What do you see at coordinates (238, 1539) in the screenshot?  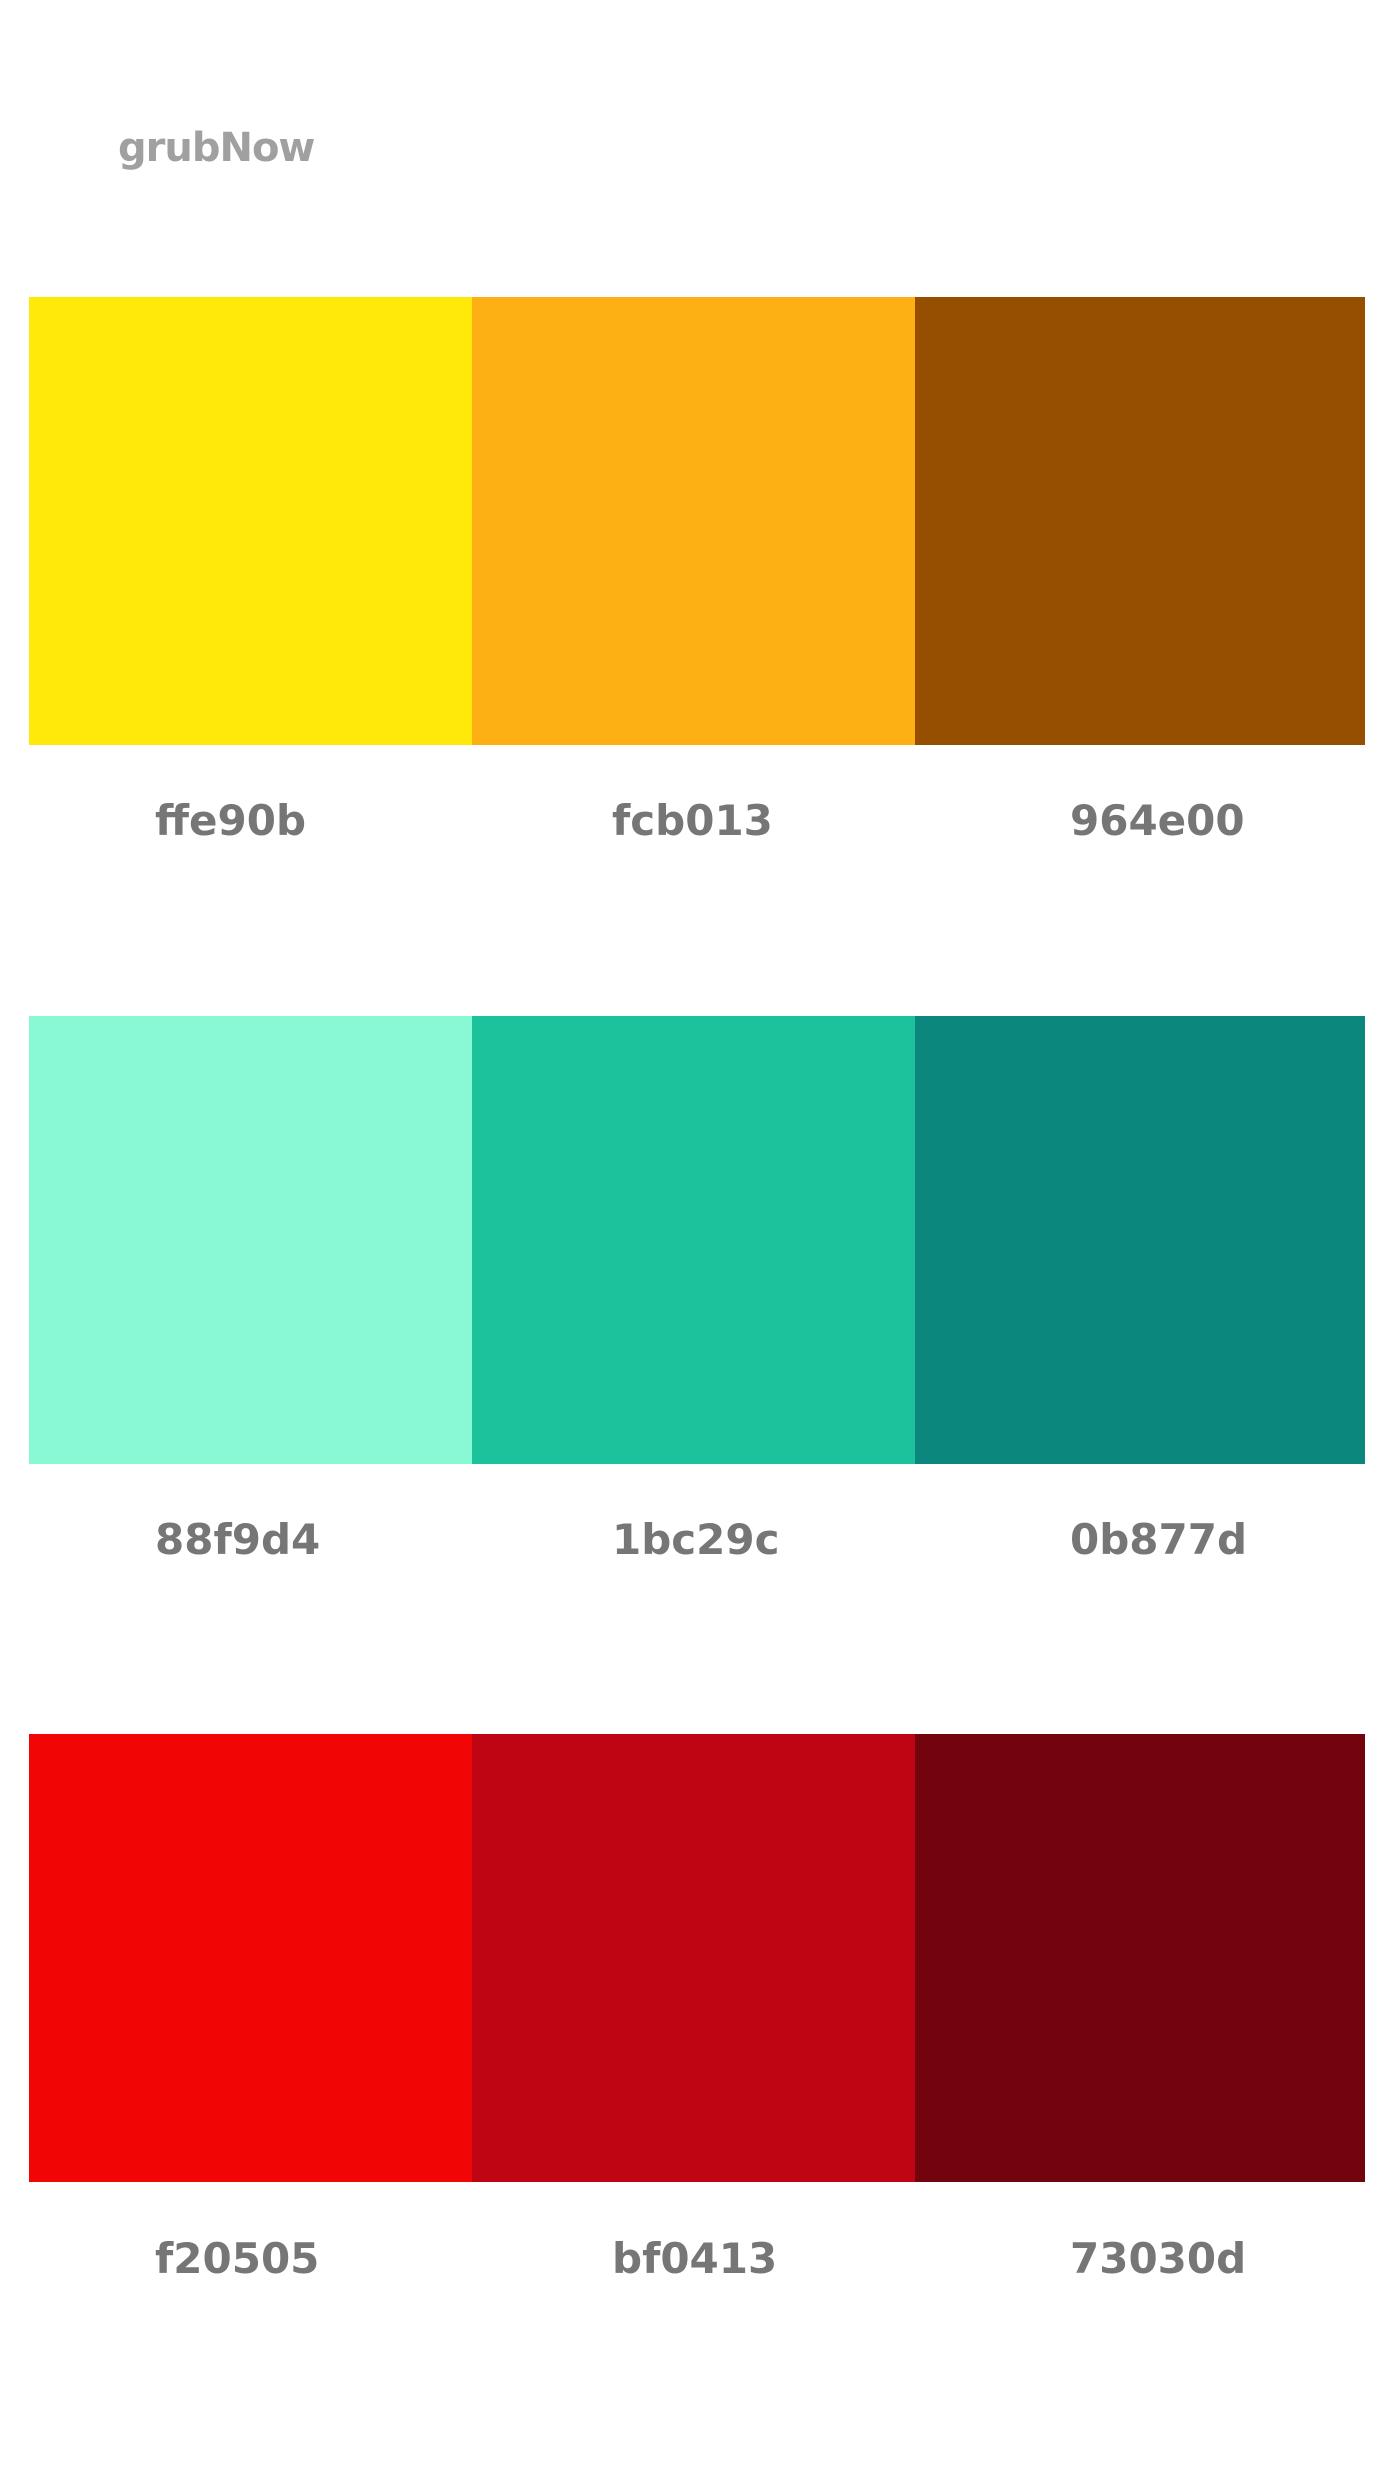 I see `hex-code-label: 88f9d4` at bounding box center [238, 1539].